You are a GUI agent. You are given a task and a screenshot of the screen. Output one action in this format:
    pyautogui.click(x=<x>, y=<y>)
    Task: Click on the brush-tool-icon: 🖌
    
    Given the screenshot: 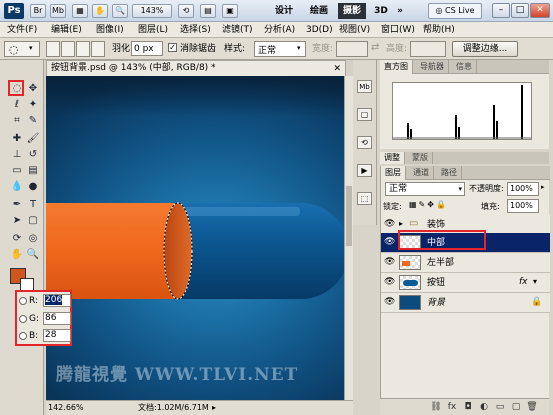 What is the action you would take?
    pyautogui.click(x=33, y=138)
    